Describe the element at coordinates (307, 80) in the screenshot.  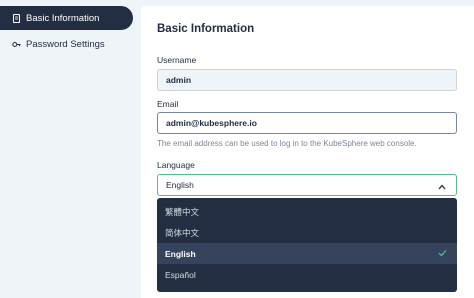
I see `username-field: admin` at that location.